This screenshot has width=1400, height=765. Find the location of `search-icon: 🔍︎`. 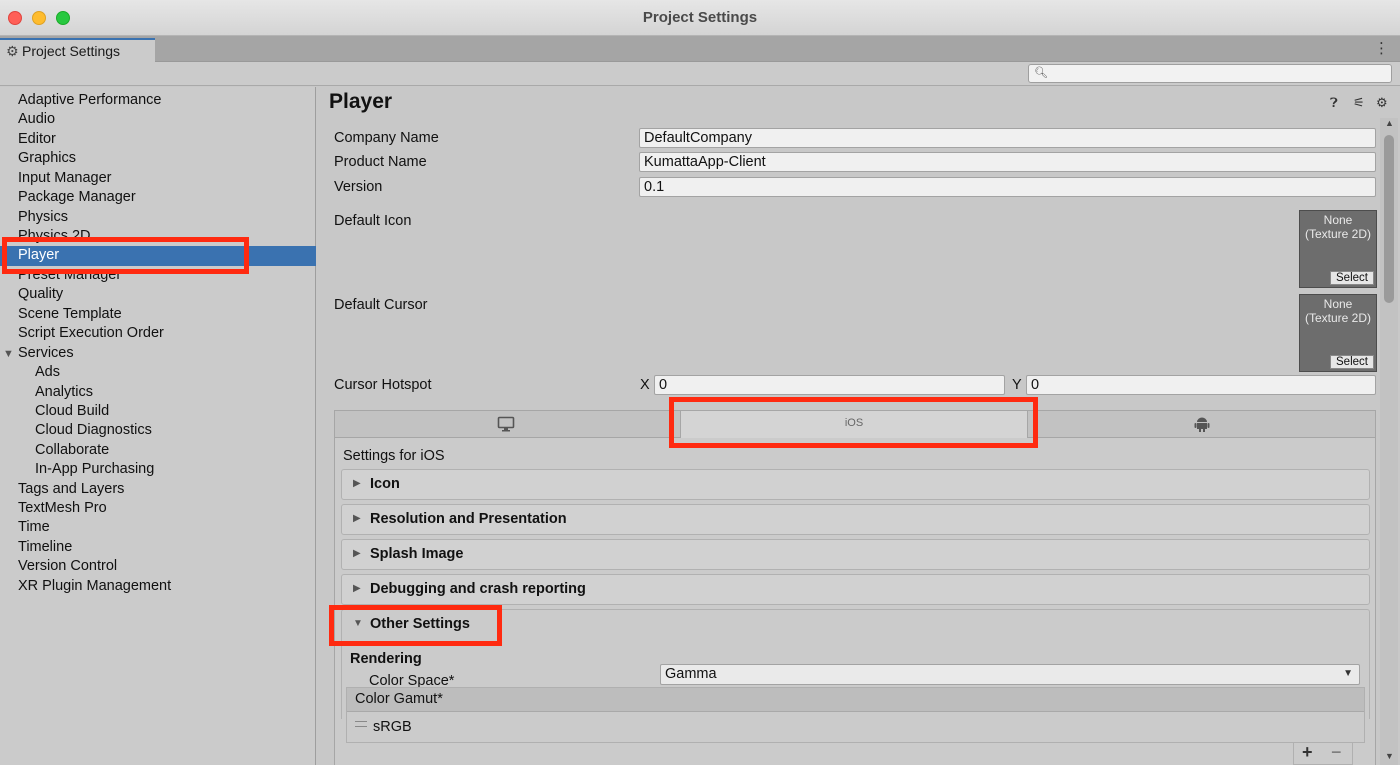

search-icon: 🔍︎ is located at coordinates (1041, 73).